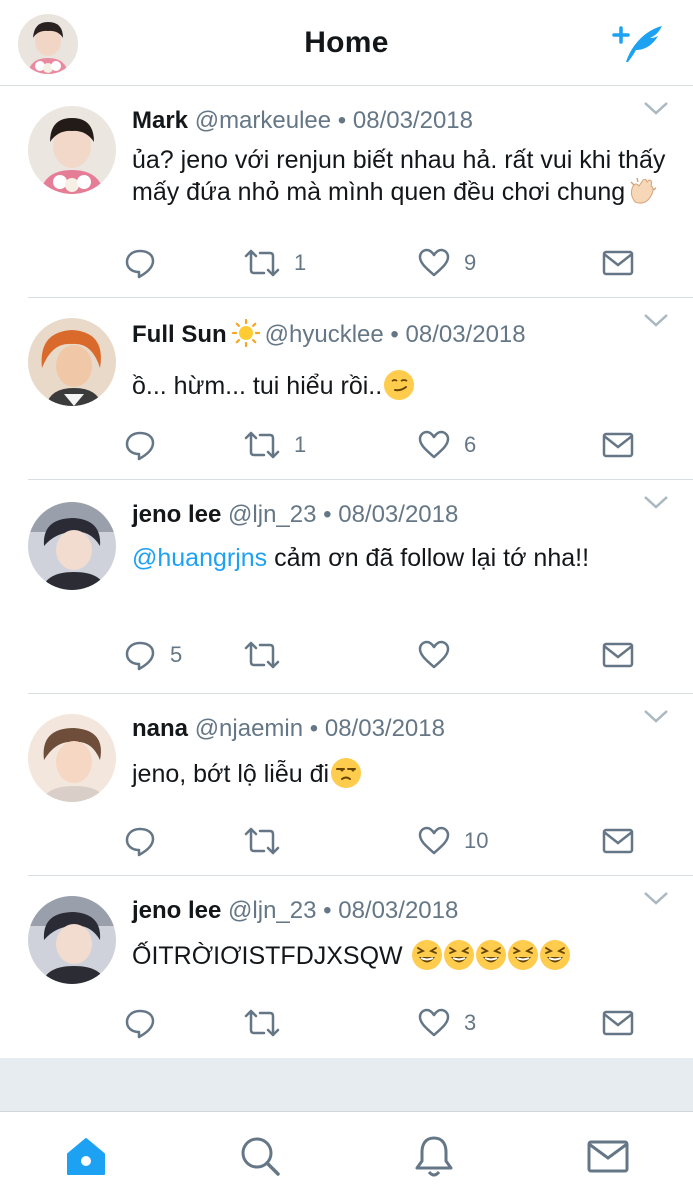 Image resolution: width=693 pixels, height=1200 pixels. What do you see at coordinates (231, 774) in the screenshot?
I see `tweet-text-content: jeno, bớt lộ liễu đi` at bounding box center [231, 774].